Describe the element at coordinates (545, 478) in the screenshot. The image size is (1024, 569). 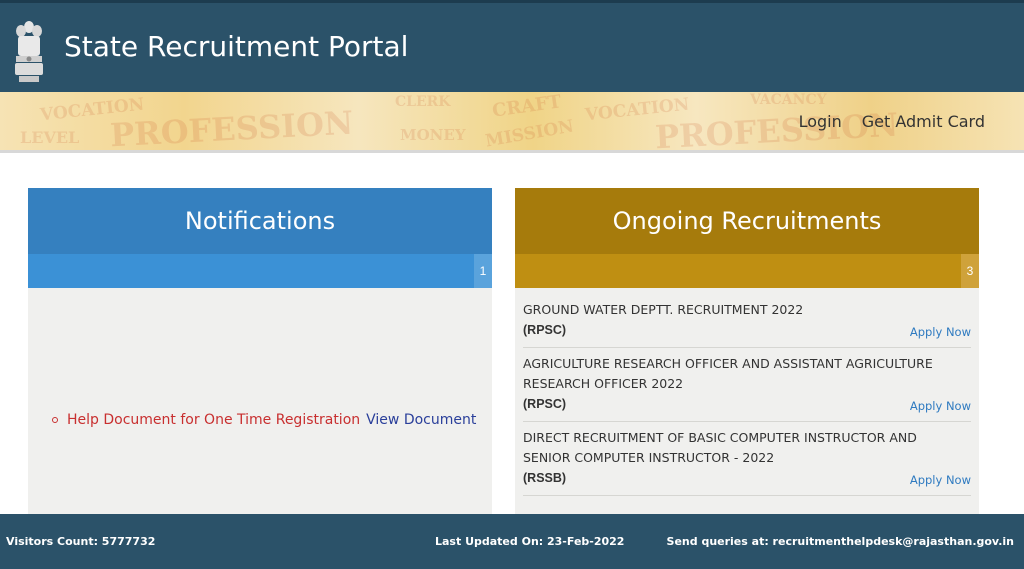
I see `recruitment-org: (RSSB)` at that location.